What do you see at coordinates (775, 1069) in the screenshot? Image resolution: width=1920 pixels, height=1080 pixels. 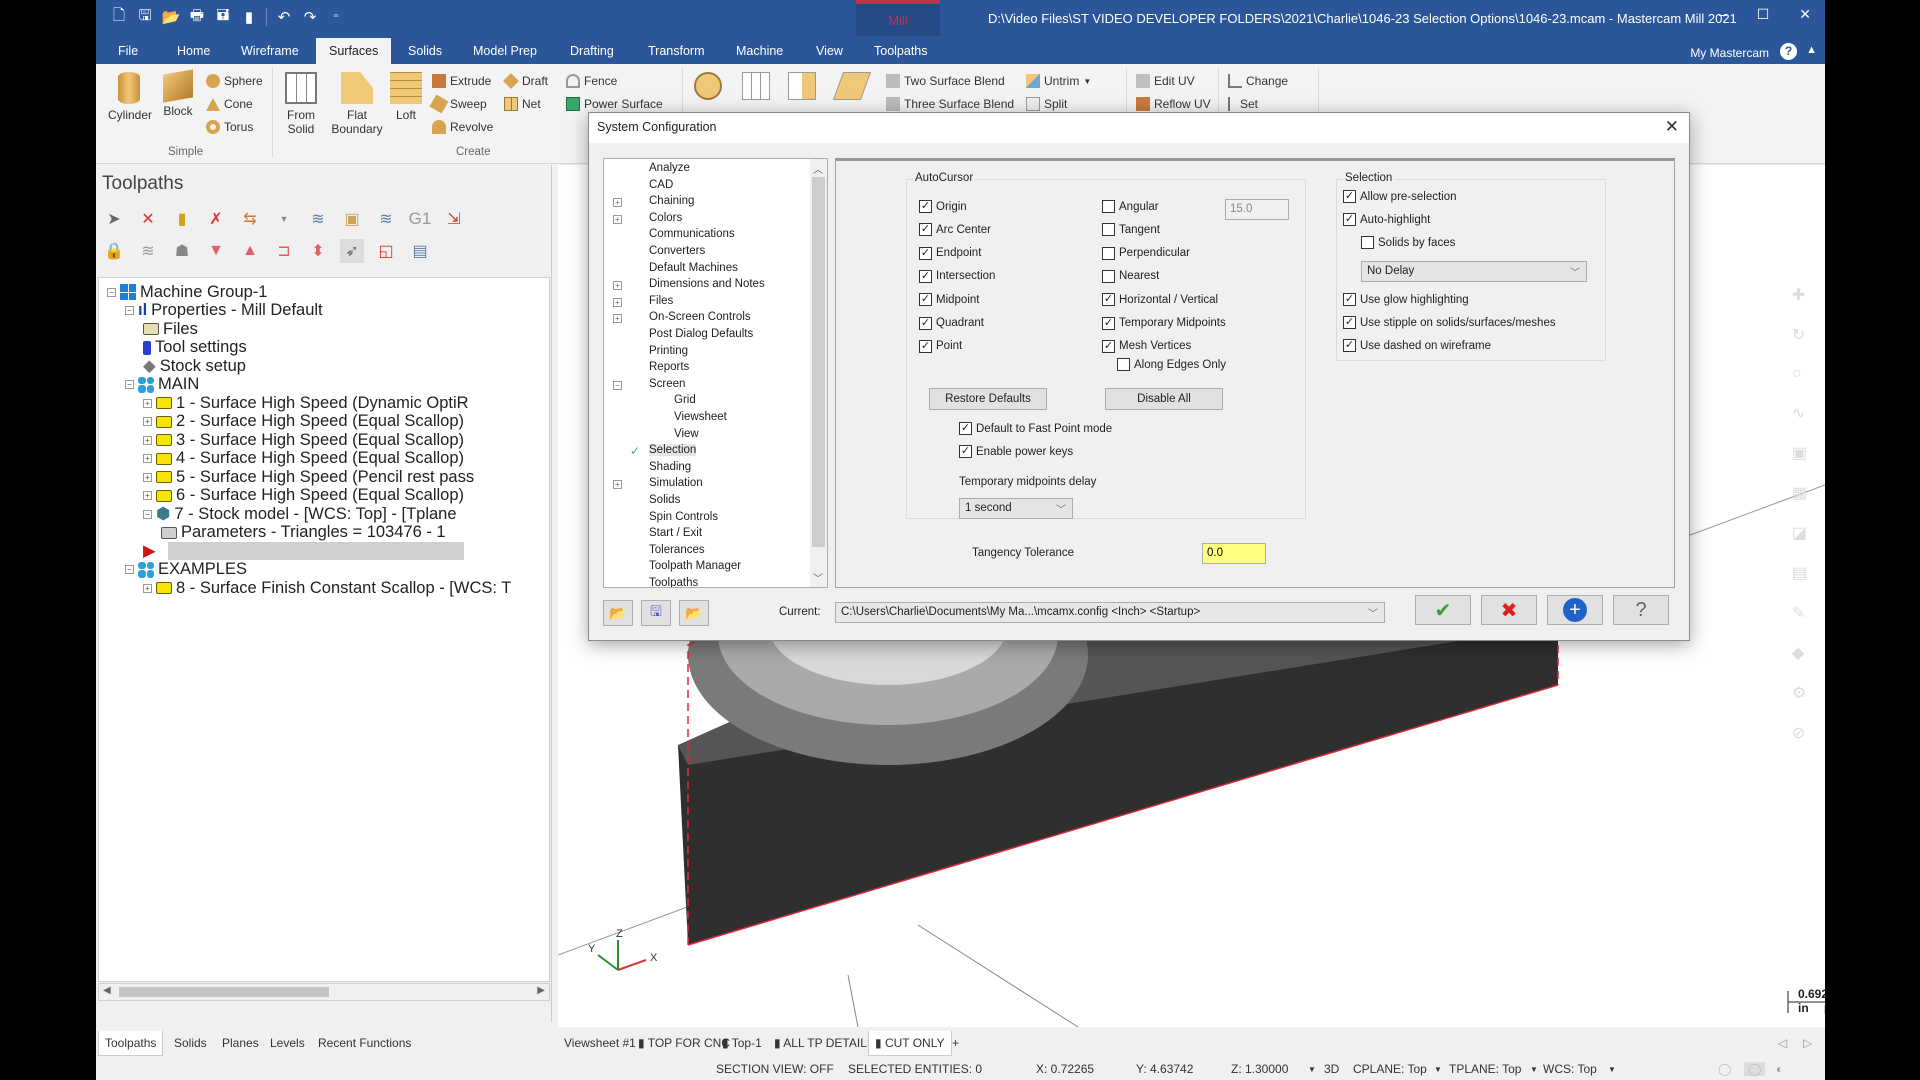 I see `section-view-status: SECTION VIEW: OFF` at bounding box center [775, 1069].